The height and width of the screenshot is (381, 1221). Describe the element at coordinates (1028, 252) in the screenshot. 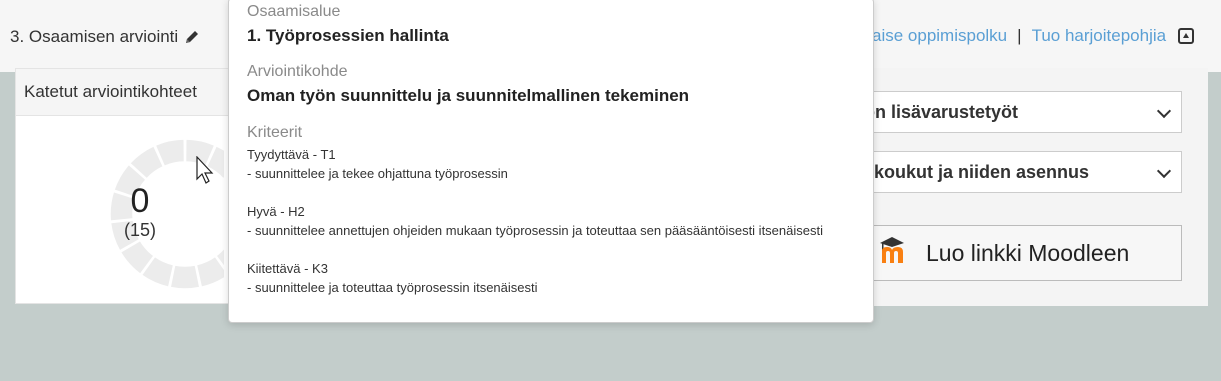

I see `create-moodle-link-label: Luo linkki Moodleen` at that location.